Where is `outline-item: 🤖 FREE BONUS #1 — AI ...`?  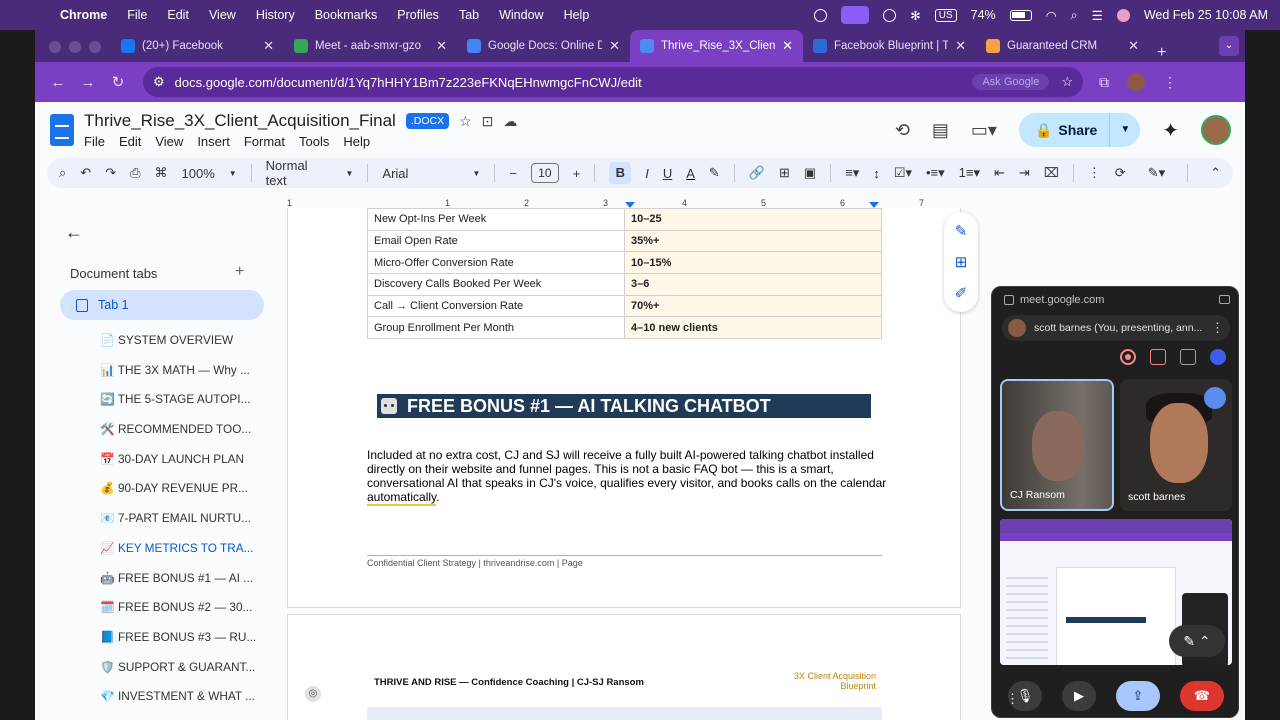 outline-item: 🤖 FREE BONUS #1 — AI ... is located at coordinates (187, 579).